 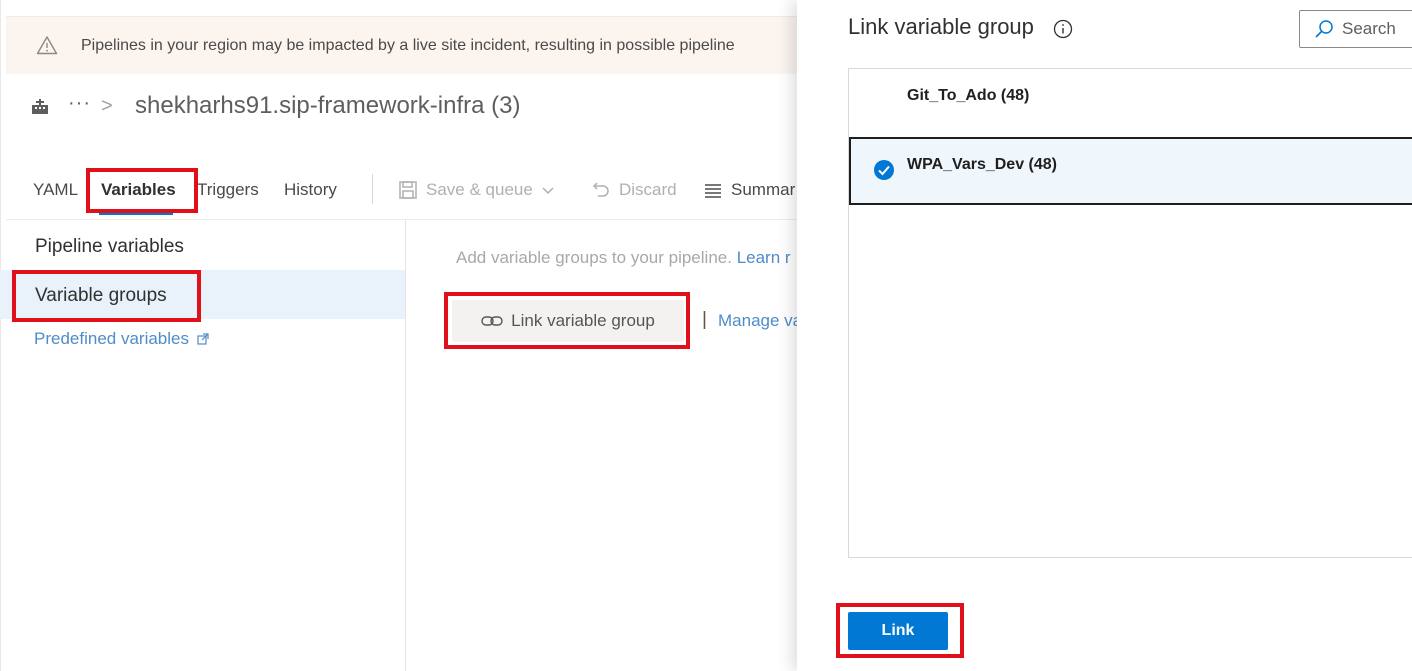 What do you see at coordinates (202, 247) in the screenshot?
I see `sidebar-item-pipeline-variables: Pipeline variables` at bounding box center [202, 247].